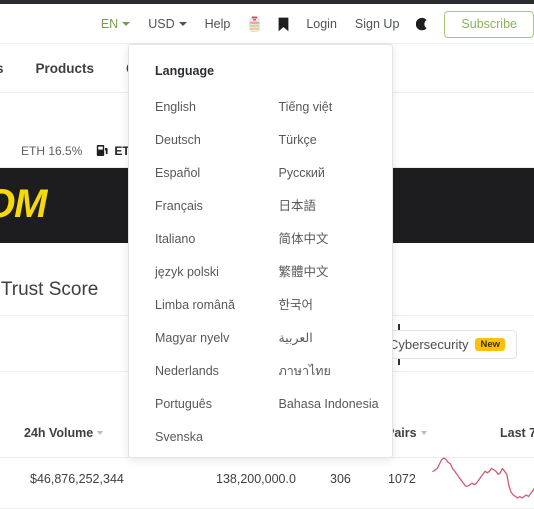  Describe the element at coordinates (340, 479) in the screenshot. I see `cell-coins: 306` at that location.